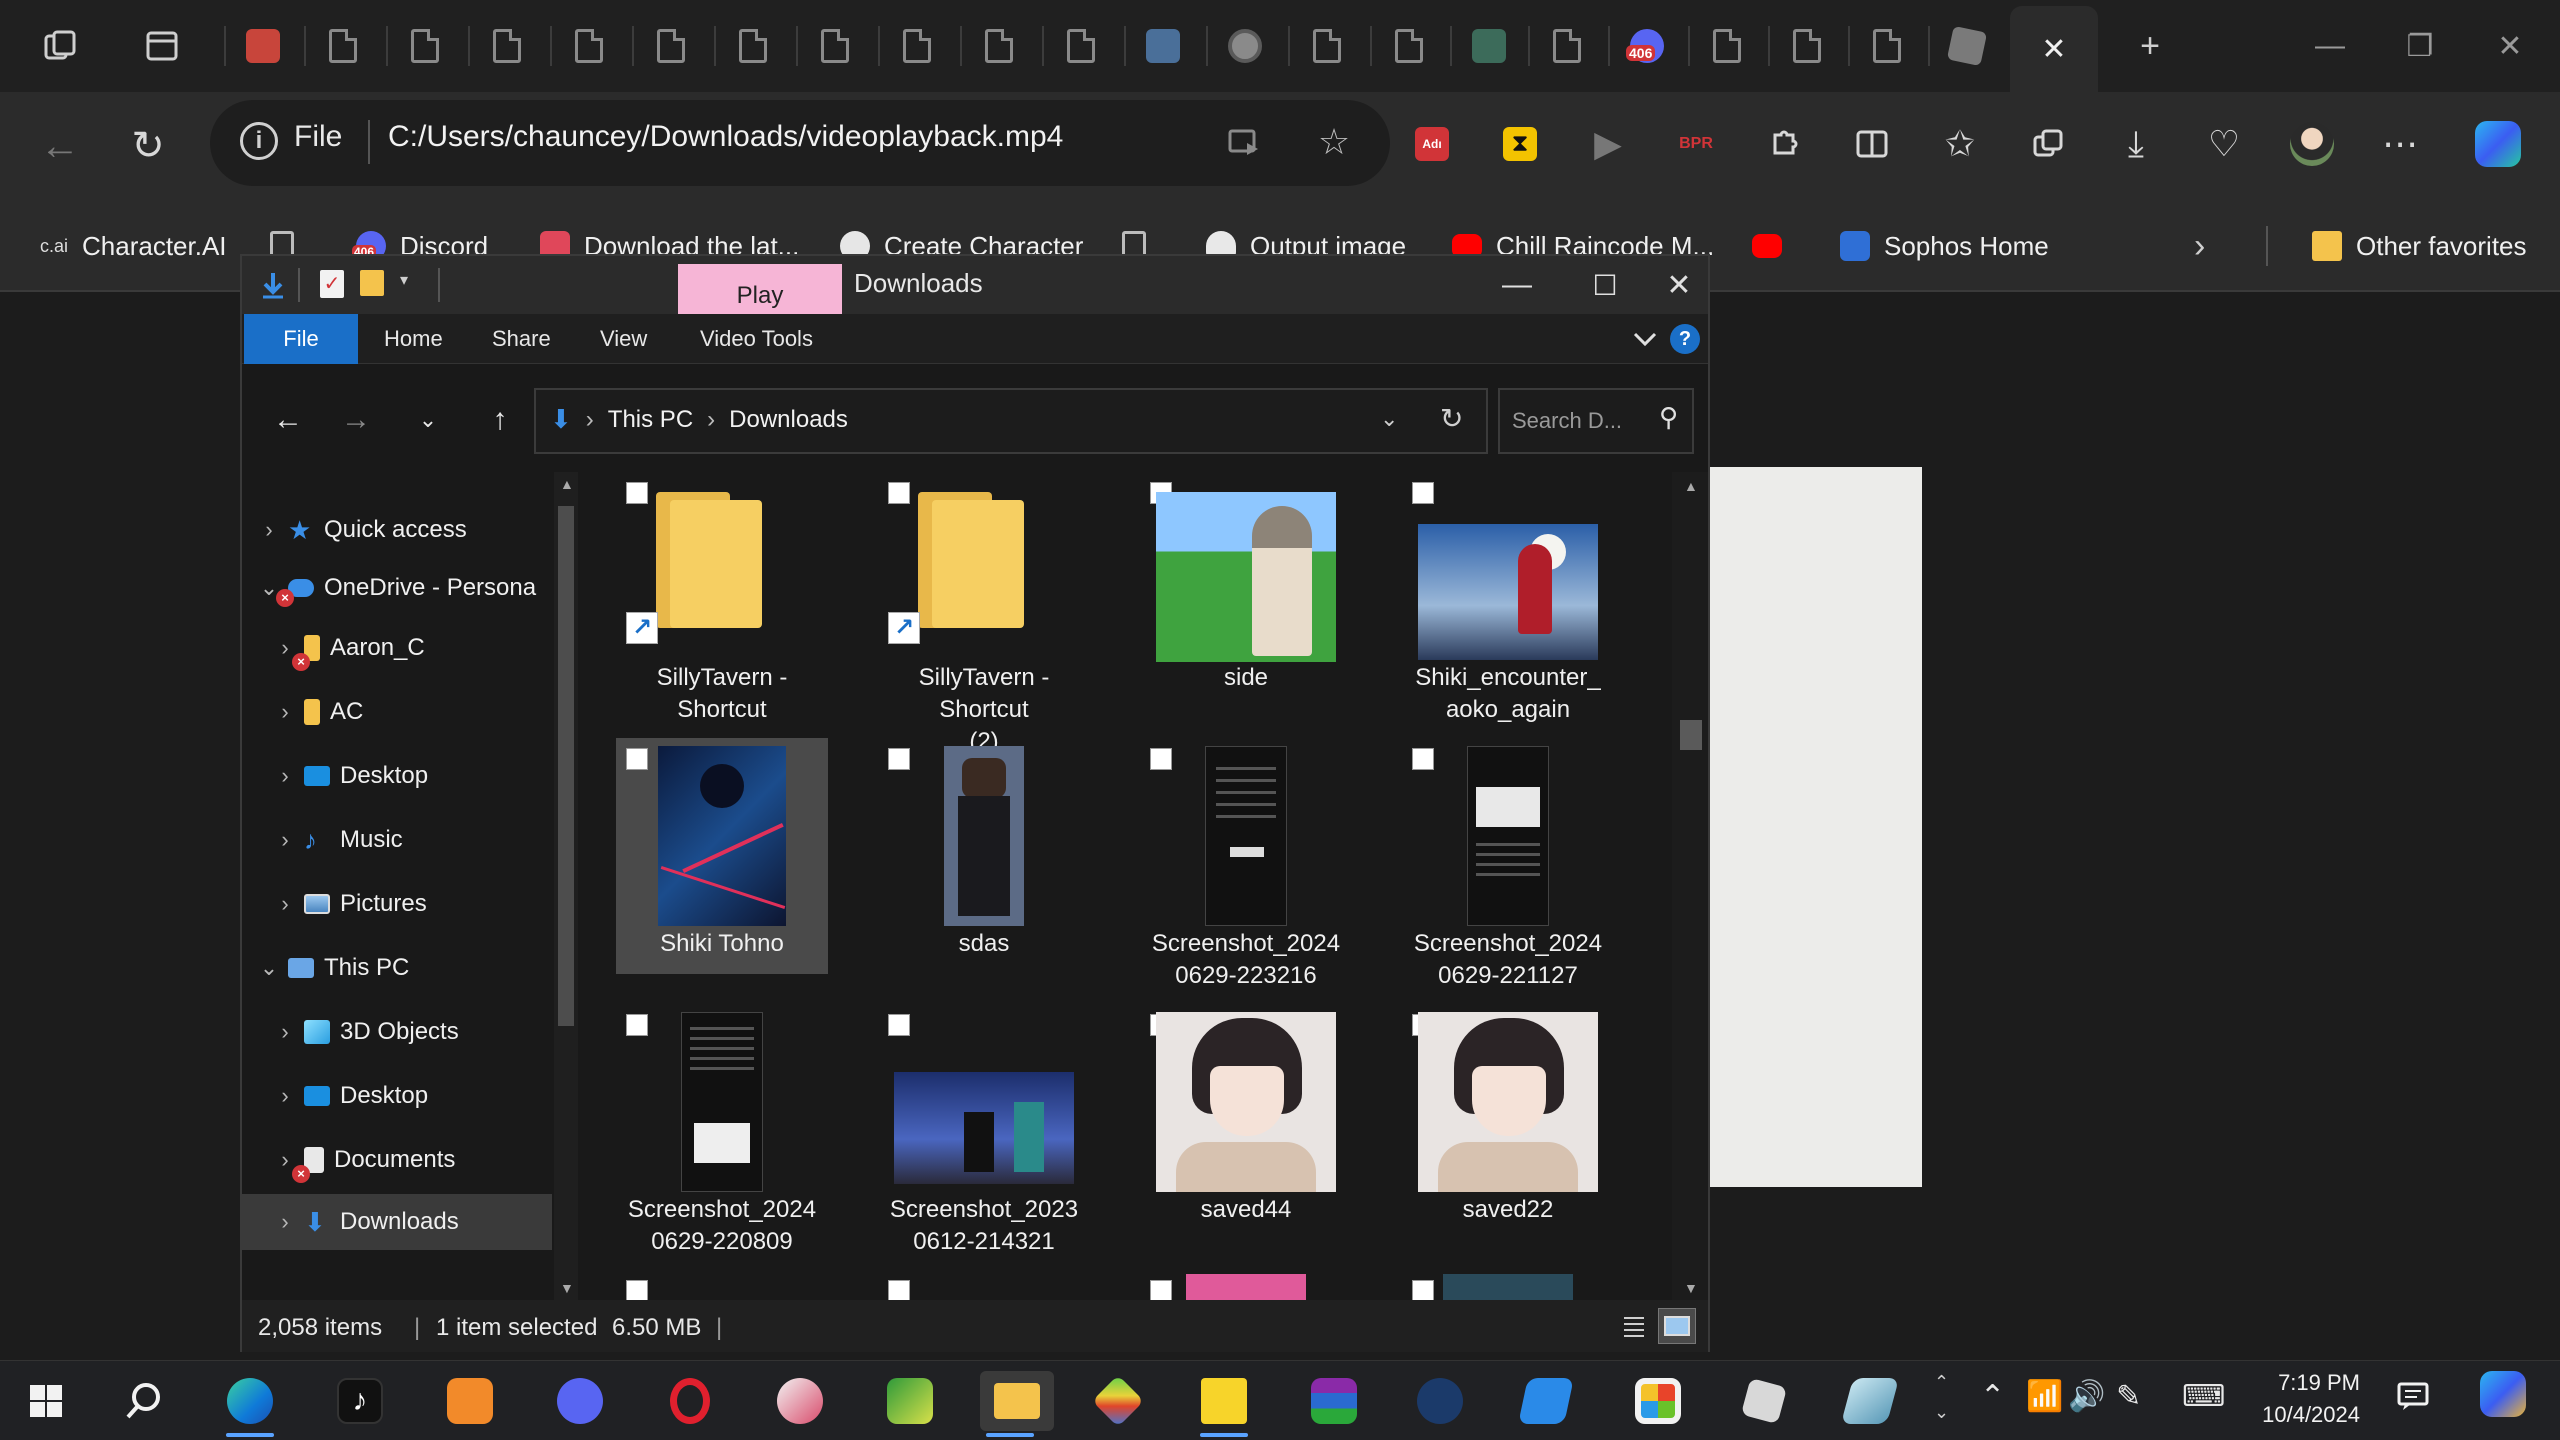 The image size is (2560, 1440). Describe the element at coordinates (162, 46) in the screenshot. I see `tab-actions-icon` at that location.